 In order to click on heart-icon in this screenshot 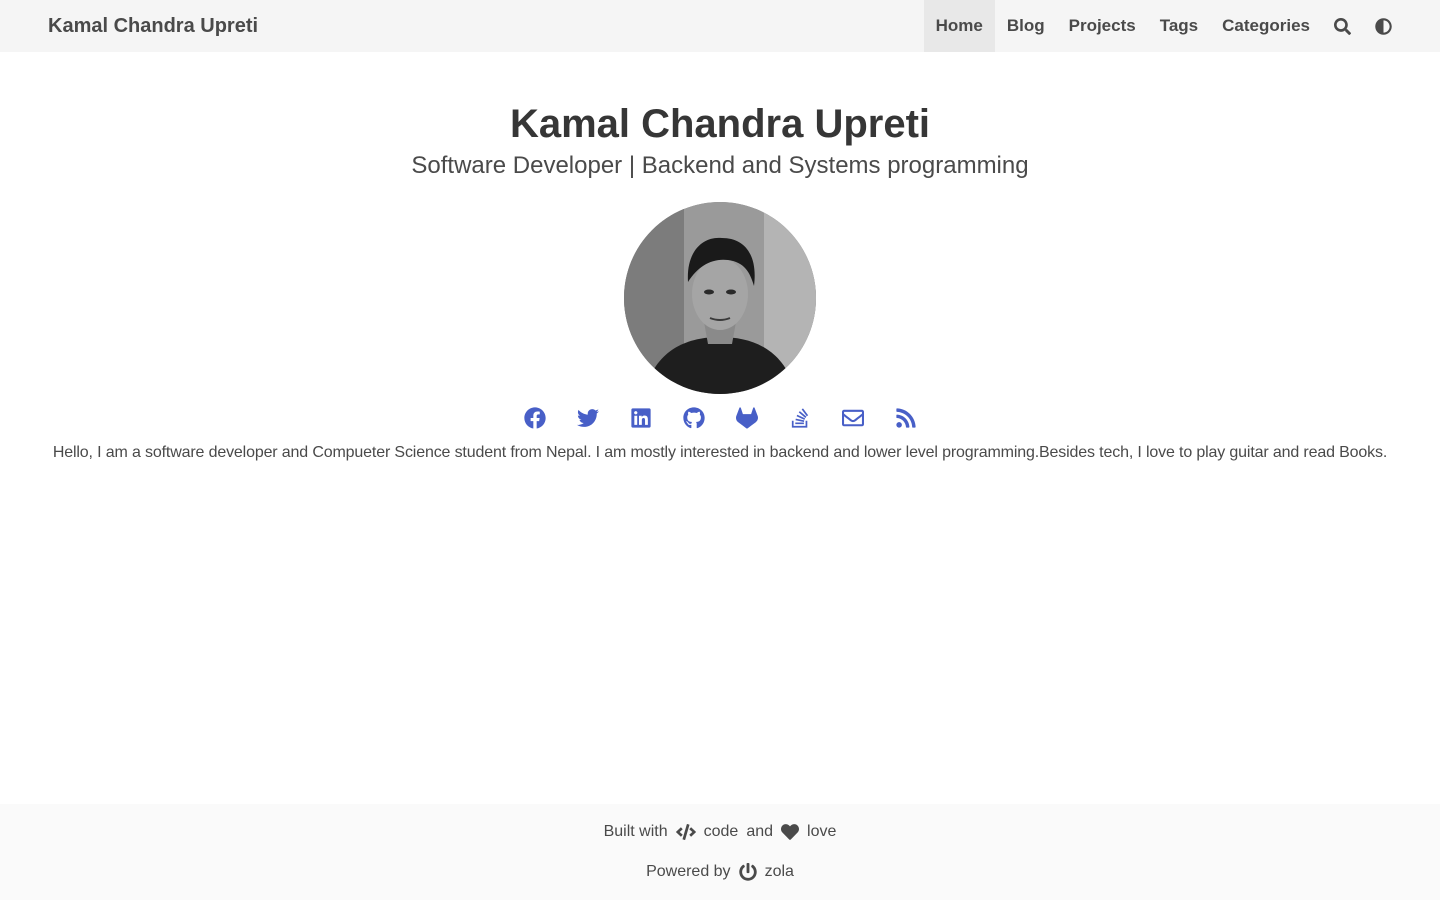, I will do `click(790, 832)`.